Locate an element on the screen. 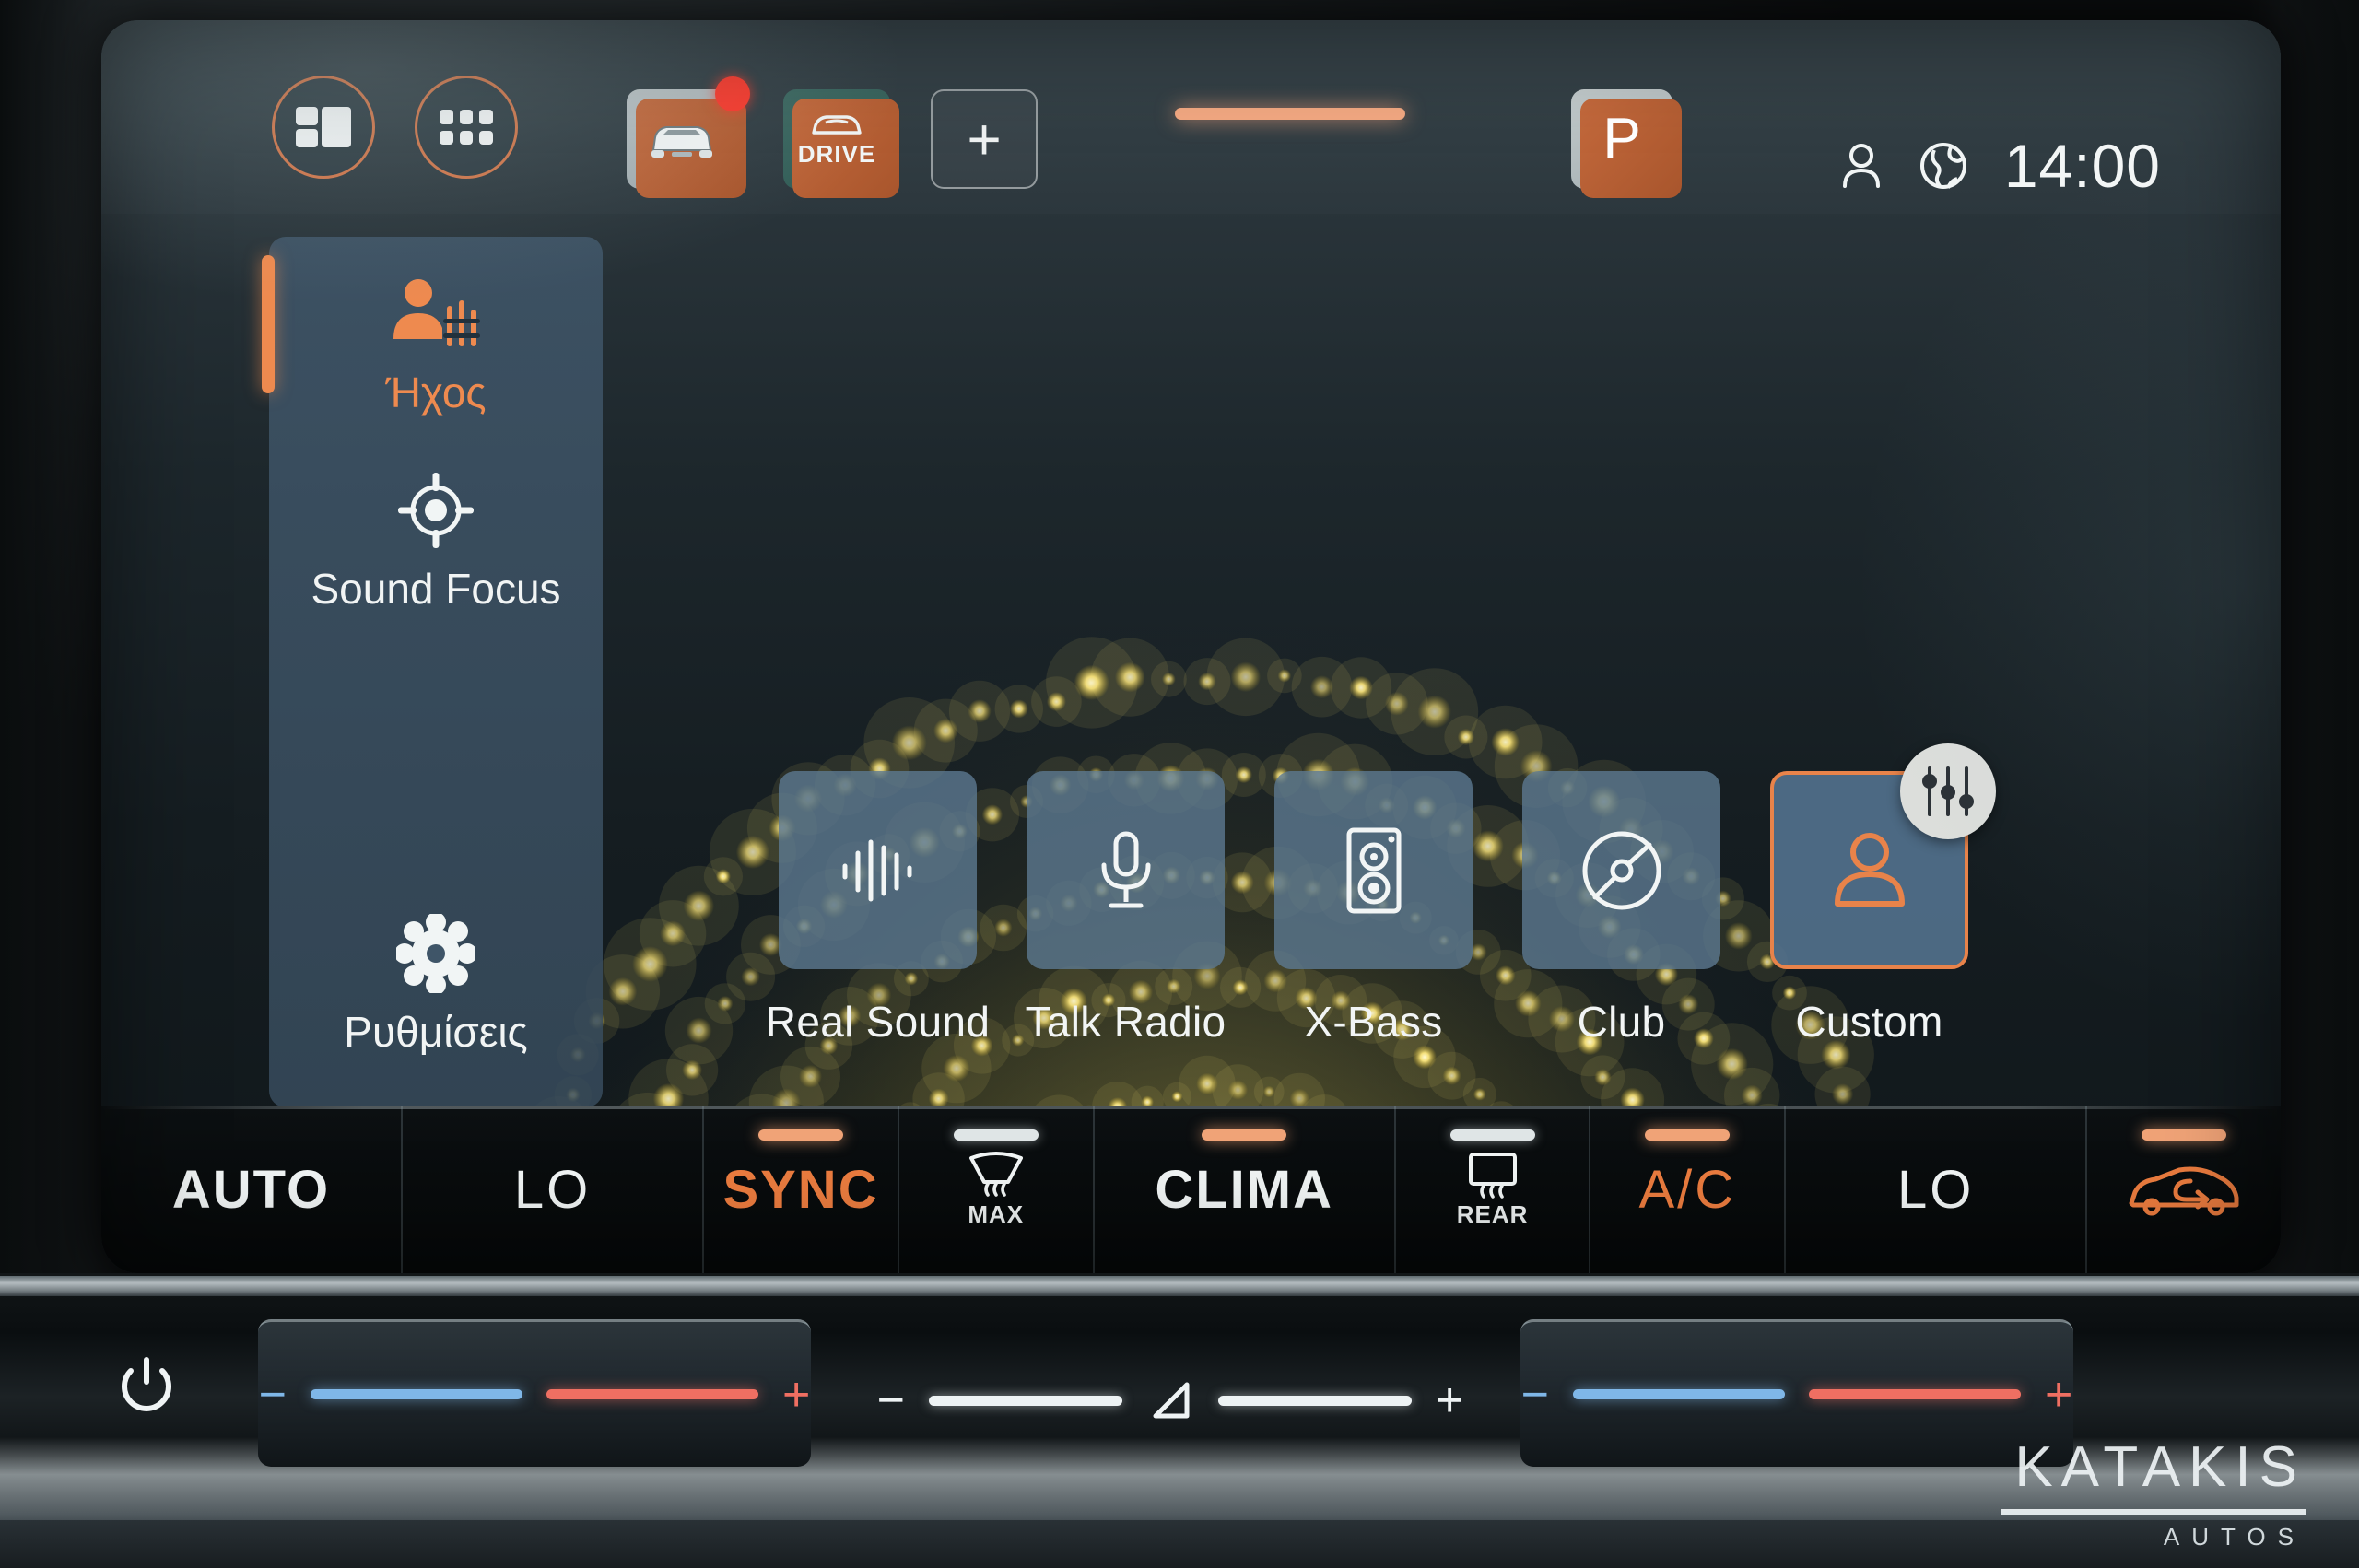 This screenshot has height=1568, width=2359. climate-sync-button: SYNC is located at coordinates (801, 1190).